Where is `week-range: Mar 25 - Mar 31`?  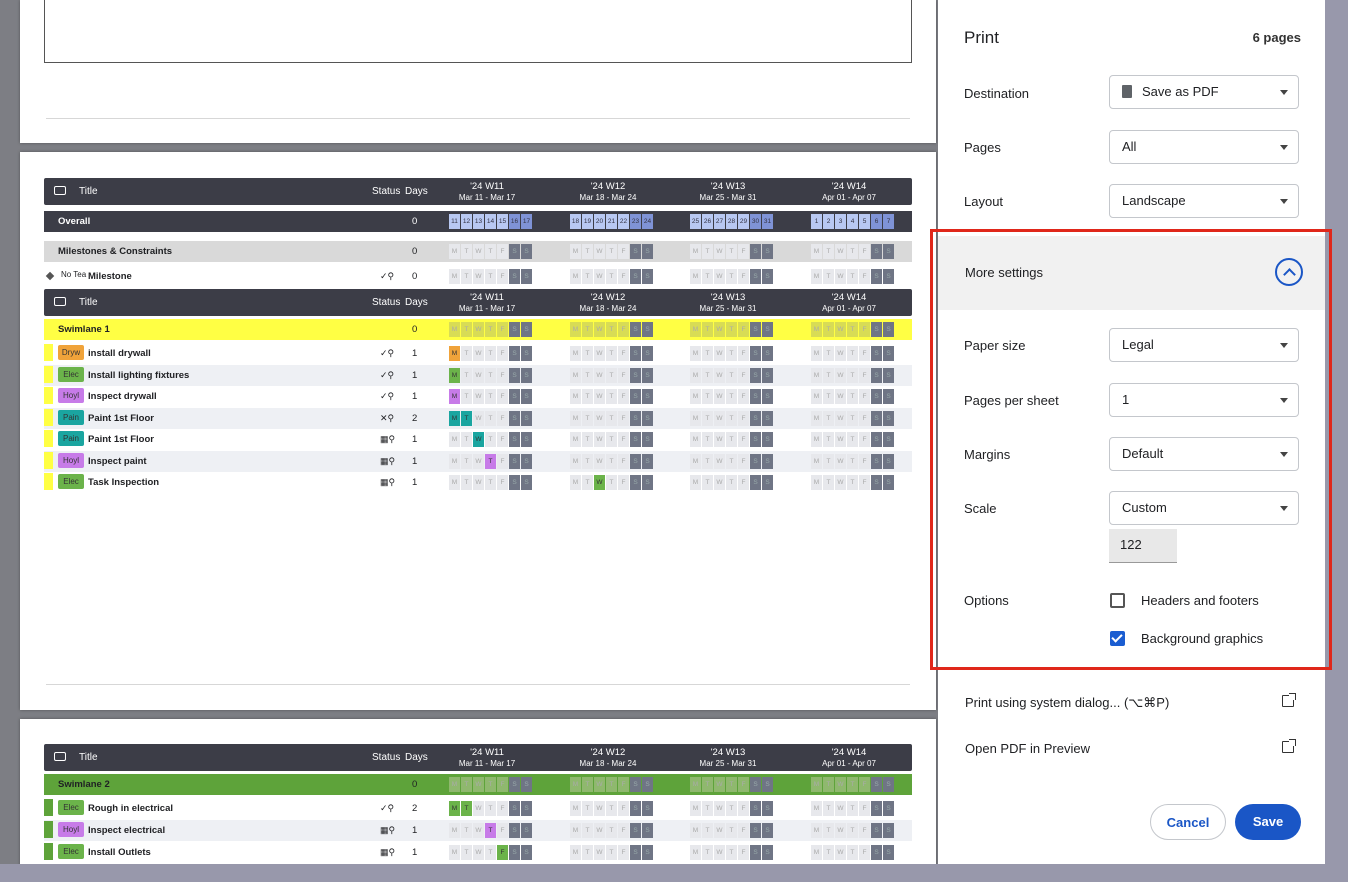
week-range: Mar 25 - Mar 31 is located at coordinates (728, 197).